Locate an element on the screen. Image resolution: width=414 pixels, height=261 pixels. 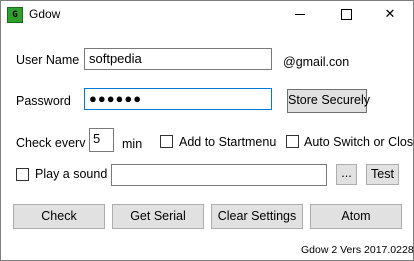
minutes-label: min is located at coordinates (132, 144).